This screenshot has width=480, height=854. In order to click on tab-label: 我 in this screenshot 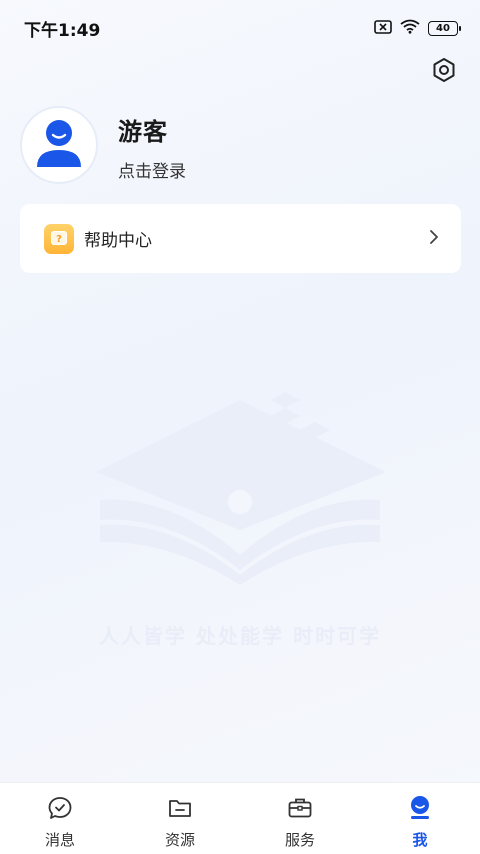, I will do `click(420, 840)`.